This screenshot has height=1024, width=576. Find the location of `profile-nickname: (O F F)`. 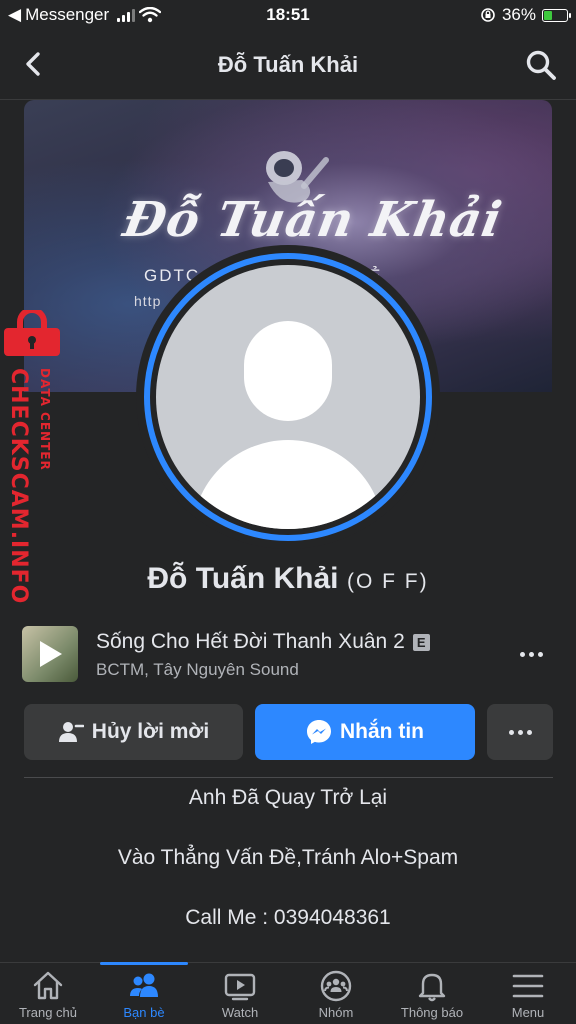

profile-nickname: (O F F) is located at coordinates (387, 581).